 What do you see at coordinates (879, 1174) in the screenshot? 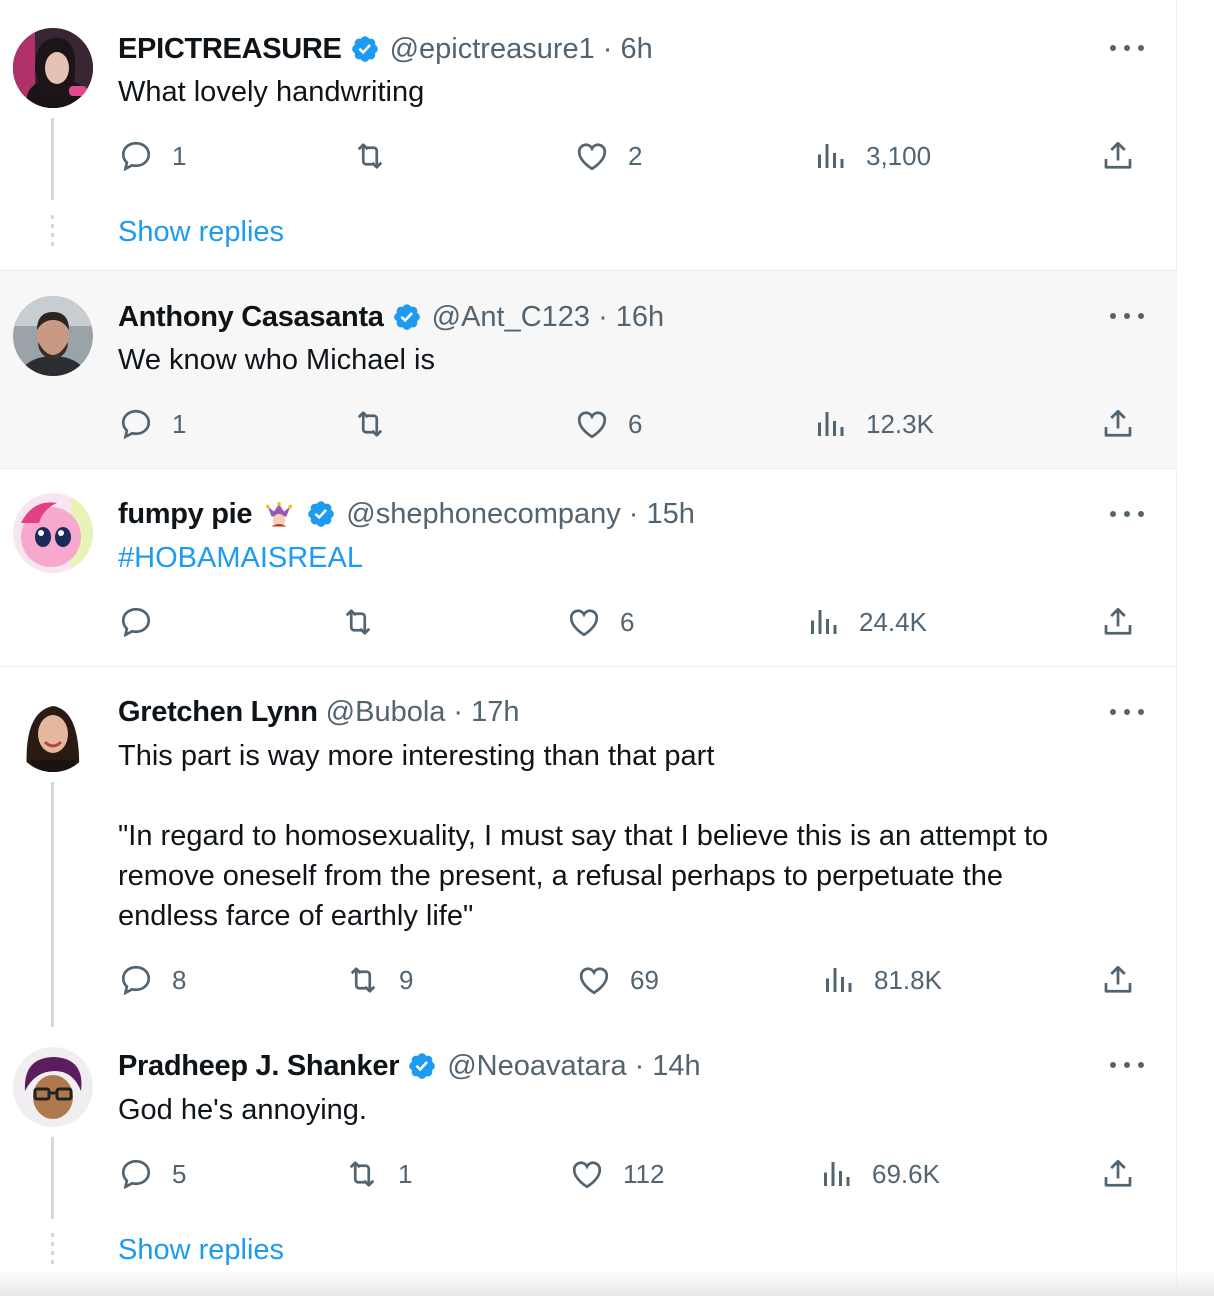
I see `views-button: 69.6K` at bounding box center [879, 1174].